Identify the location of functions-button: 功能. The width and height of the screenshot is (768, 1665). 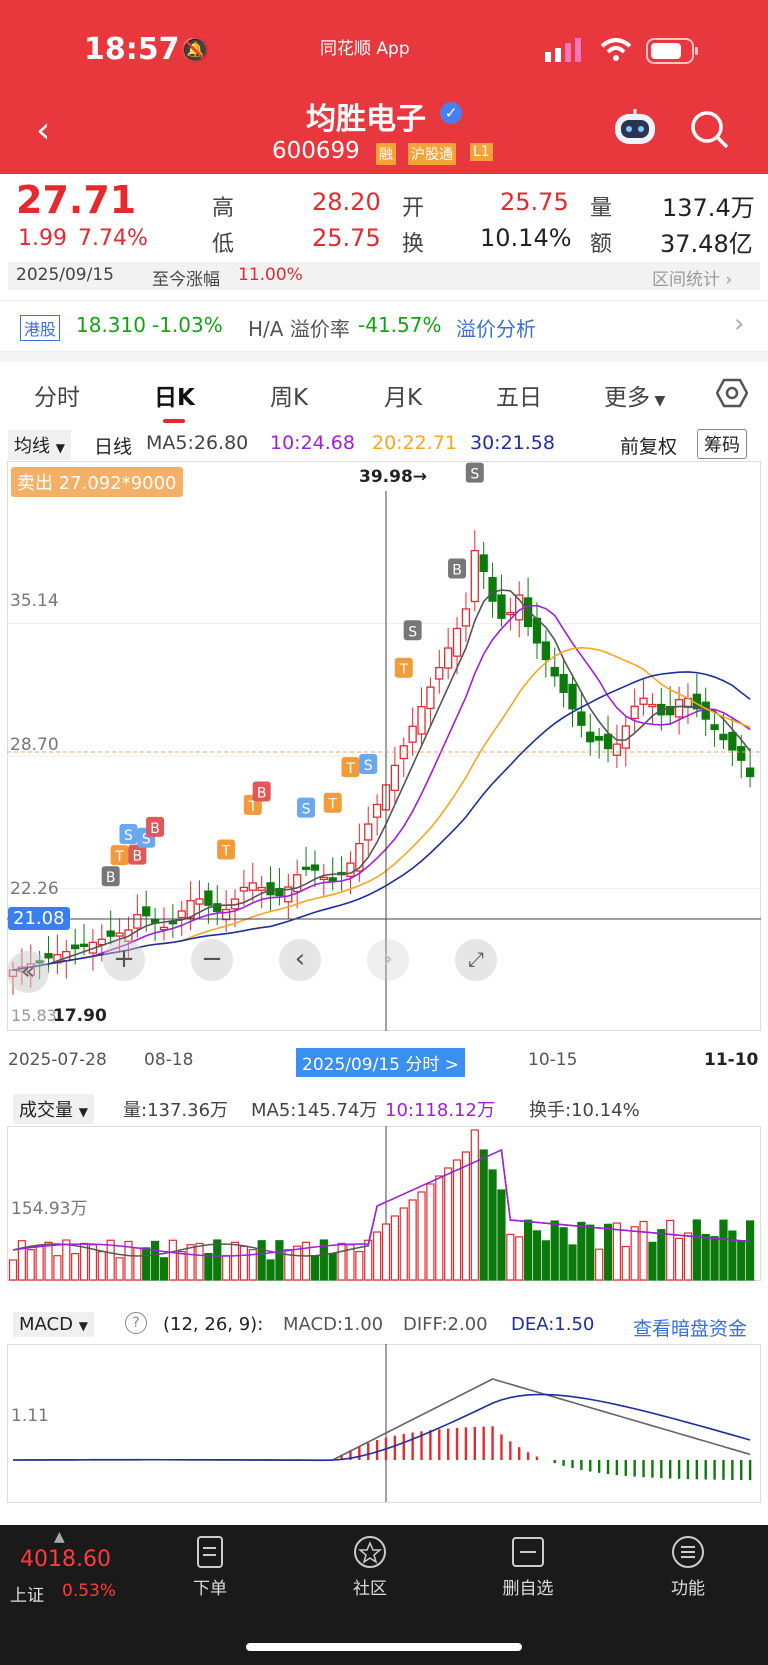
(688, 1567).